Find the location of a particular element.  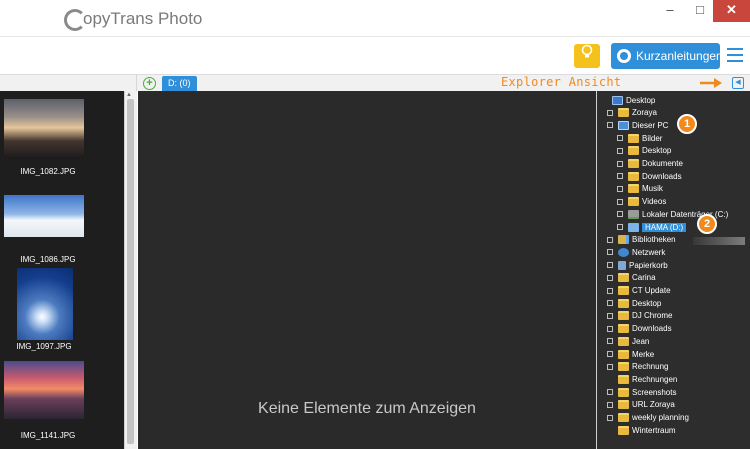

tree-item: Netzwerk is located at coordinates (636, 252).